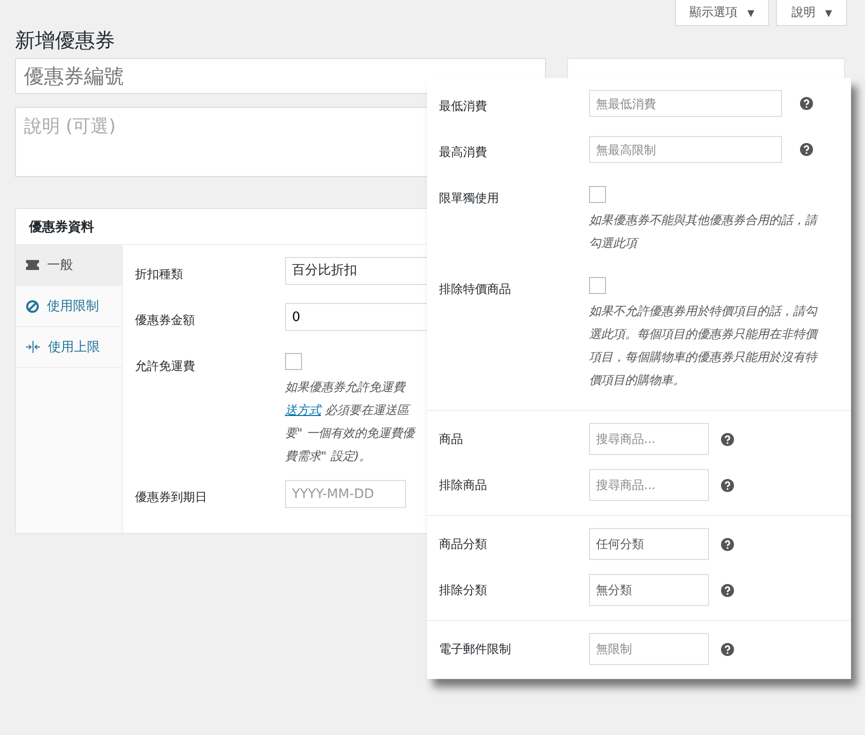 The image size is (865, 735). I want to click on field-label: 限單獨使用, so click(469, 198).